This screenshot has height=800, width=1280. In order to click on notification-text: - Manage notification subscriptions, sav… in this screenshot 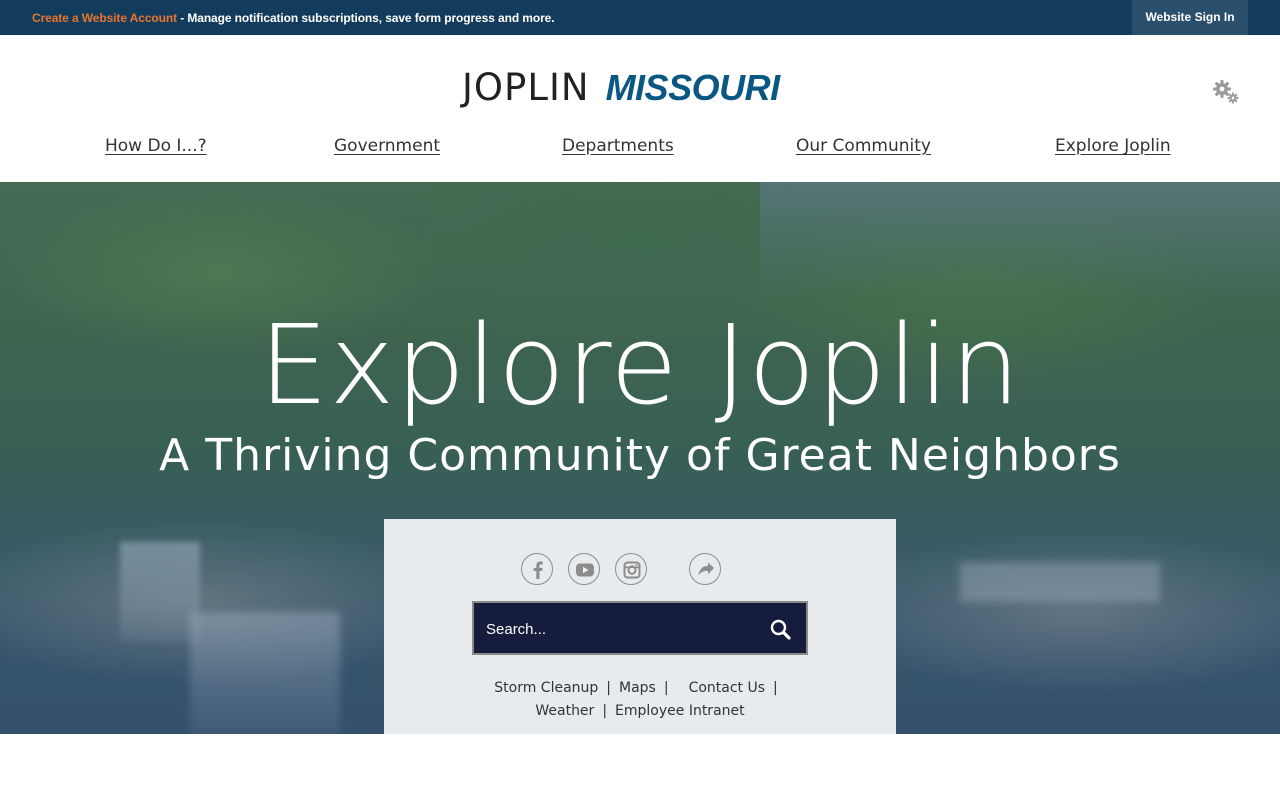, I will do `click(365, 18)`.